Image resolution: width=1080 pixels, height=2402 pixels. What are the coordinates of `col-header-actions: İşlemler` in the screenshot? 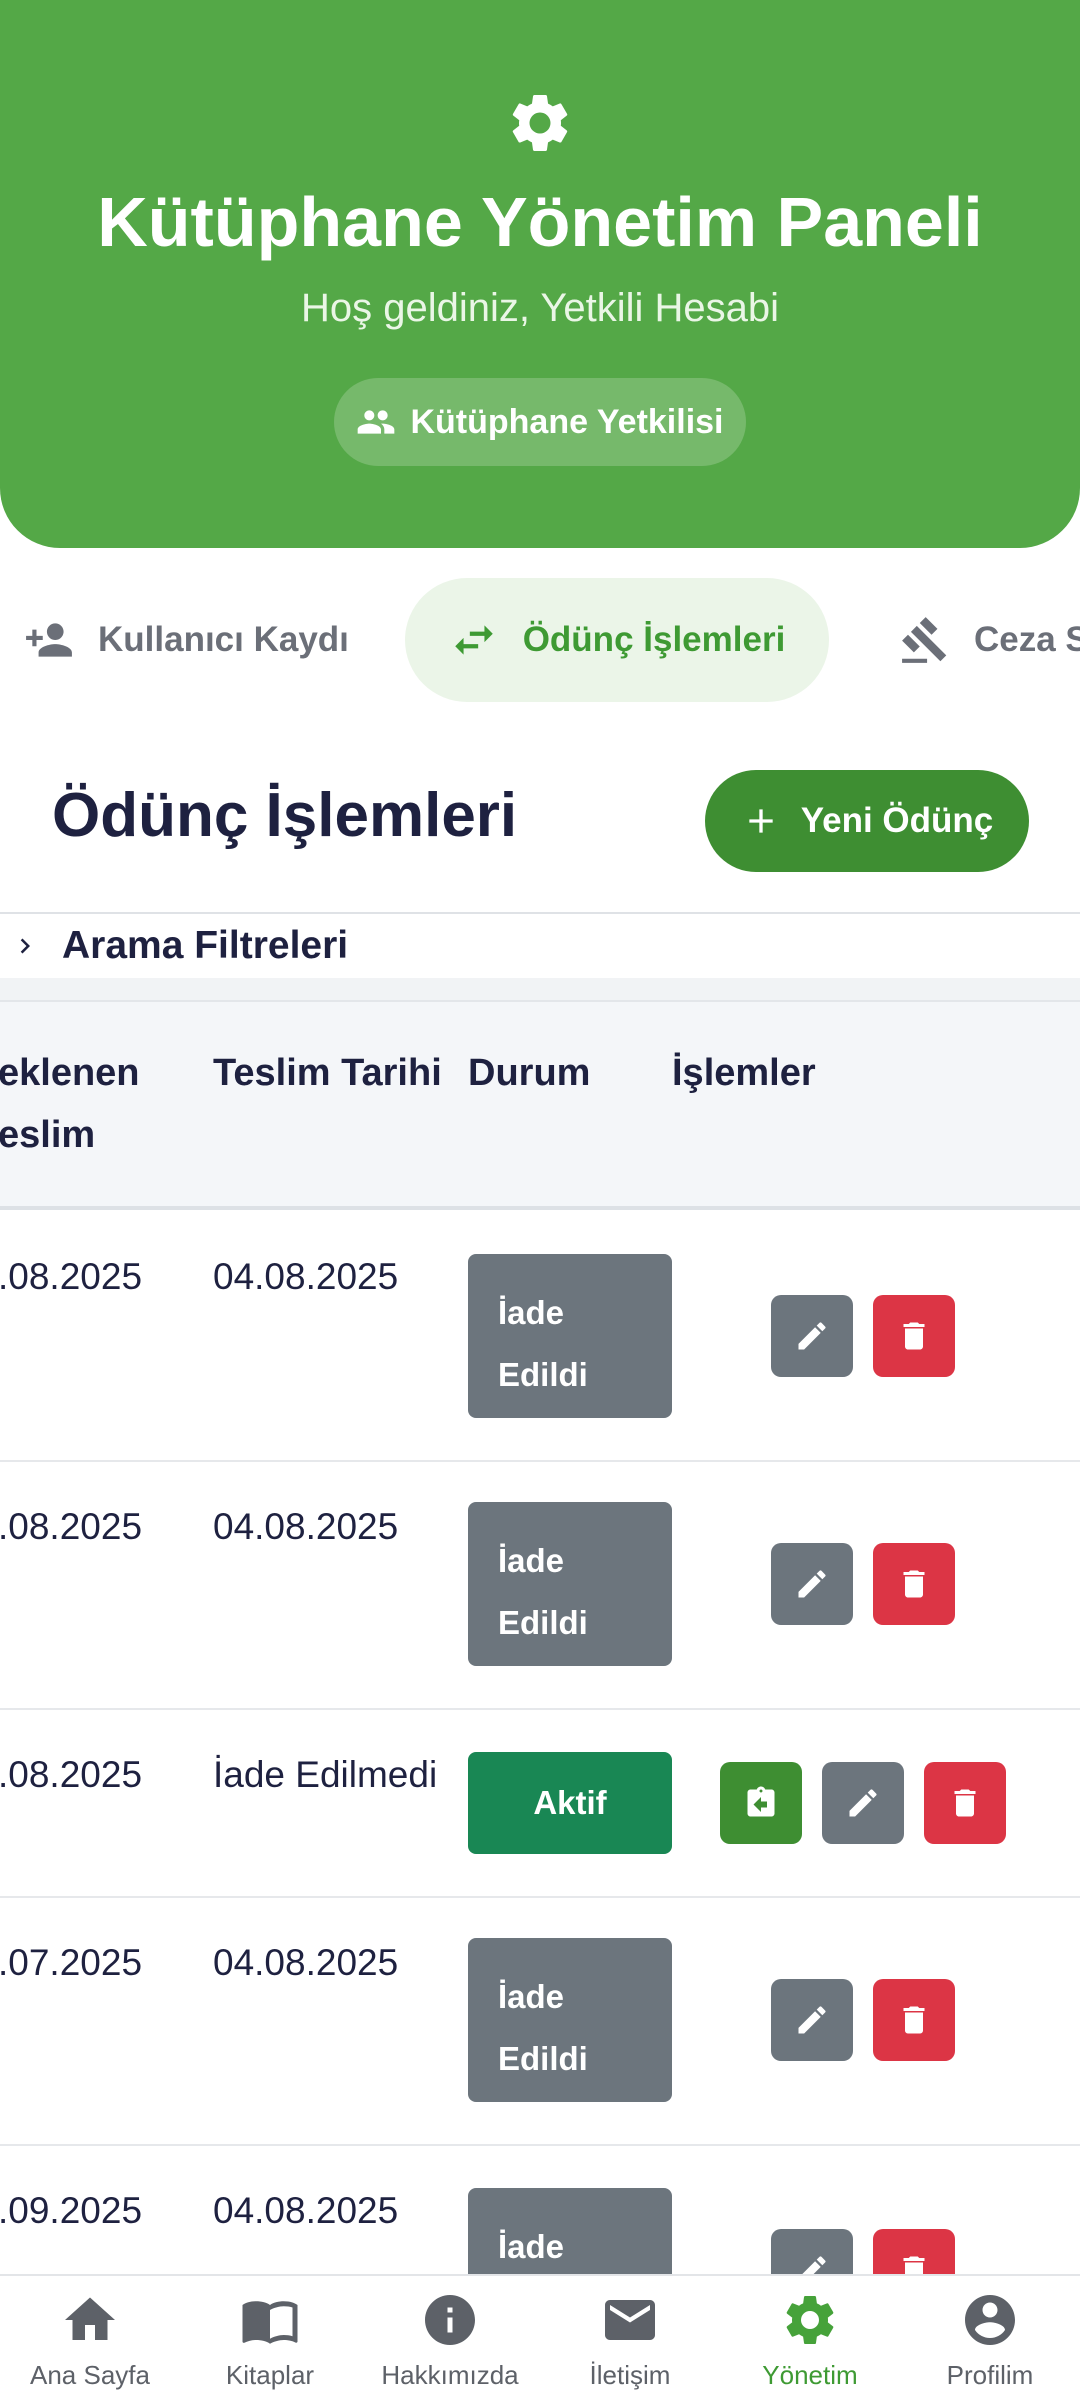 It's located at (744, 1073).